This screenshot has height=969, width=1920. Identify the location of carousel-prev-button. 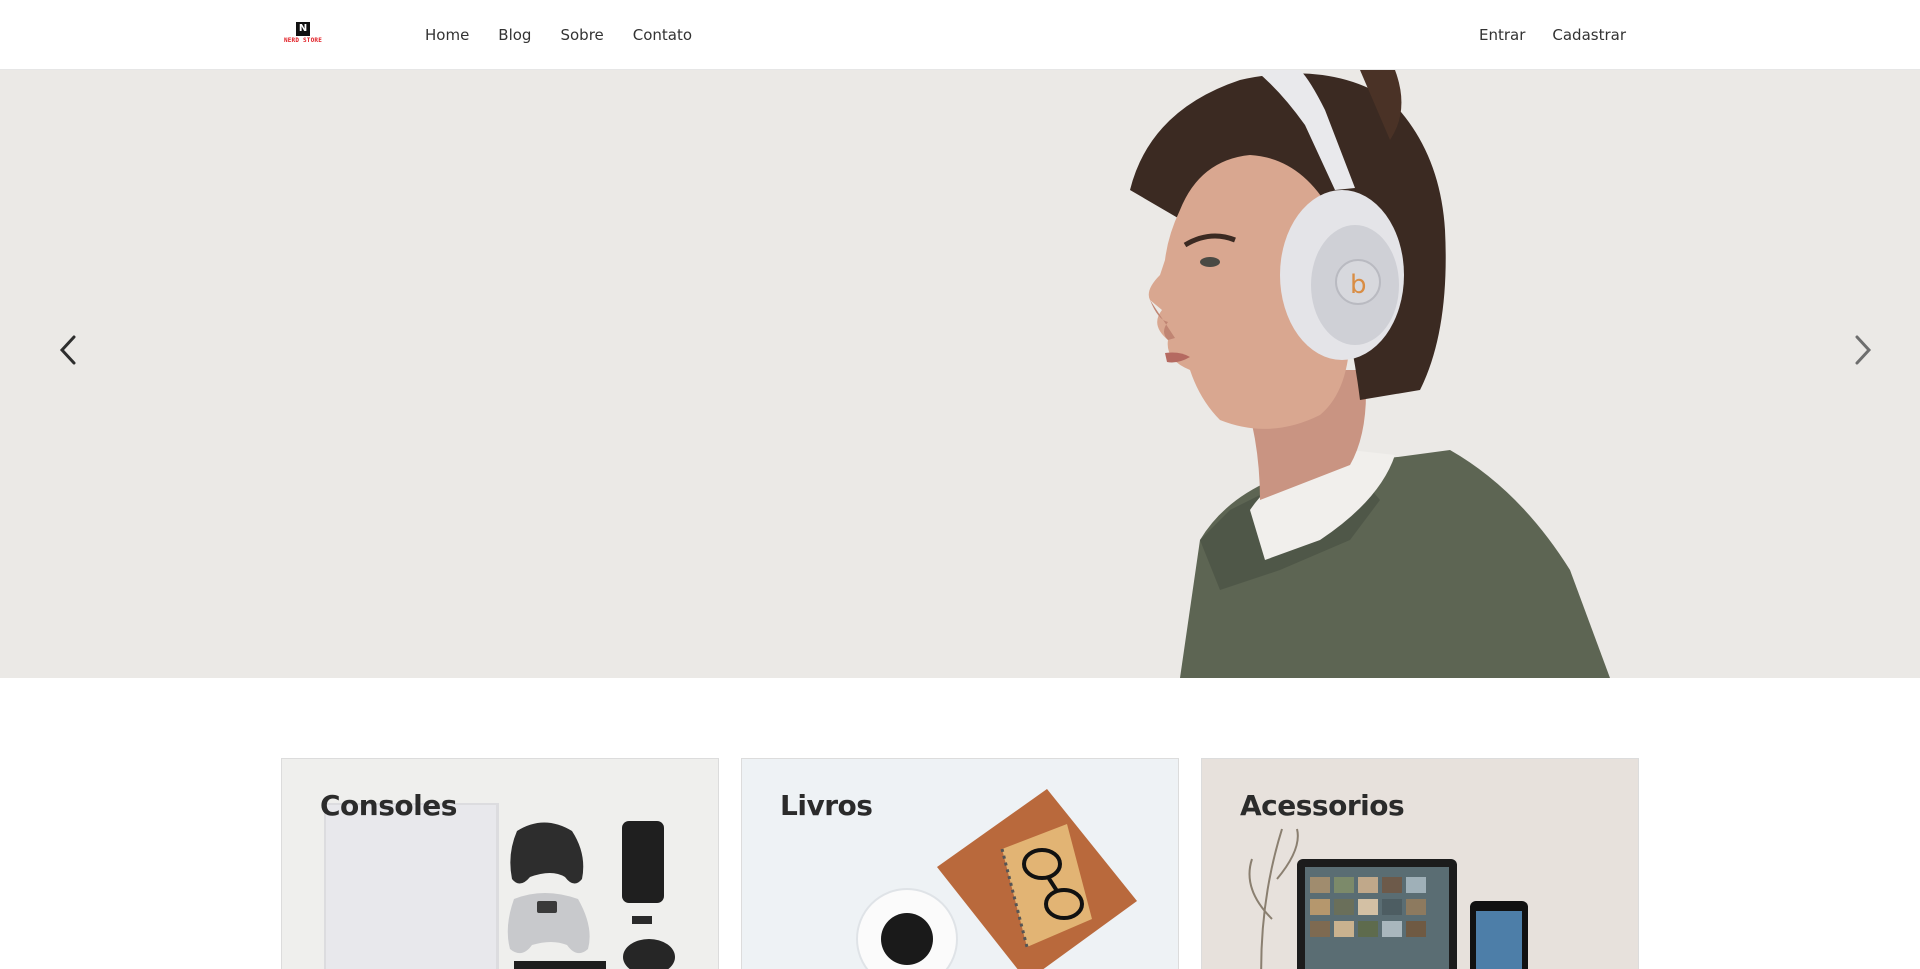
(68, 350).